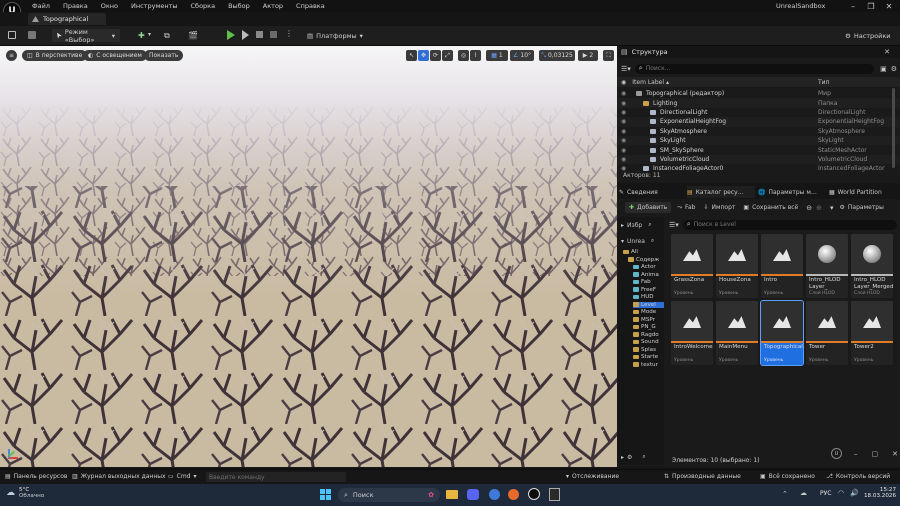 The height and width of the screenshot is (506, 900). What do you see at coordinates (889, 6) in the screenshot?
I see `close-icon: ✕` at bounding box center [889, 6].